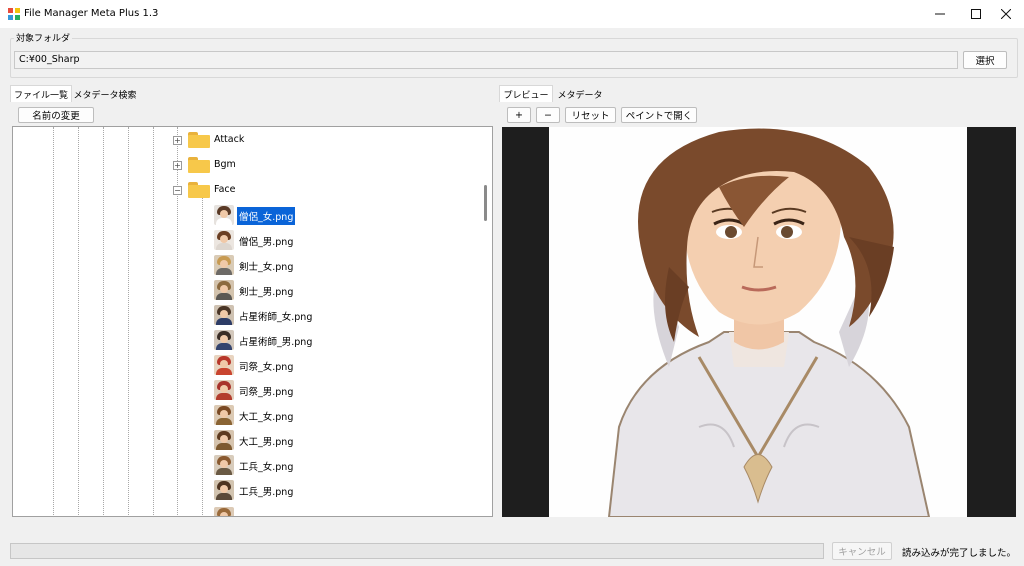 Image resolution: width=1024 pixels, height=566 pixels. I want to click on window-title: File Manager Meta Plus 1.3, so click(91, 13).